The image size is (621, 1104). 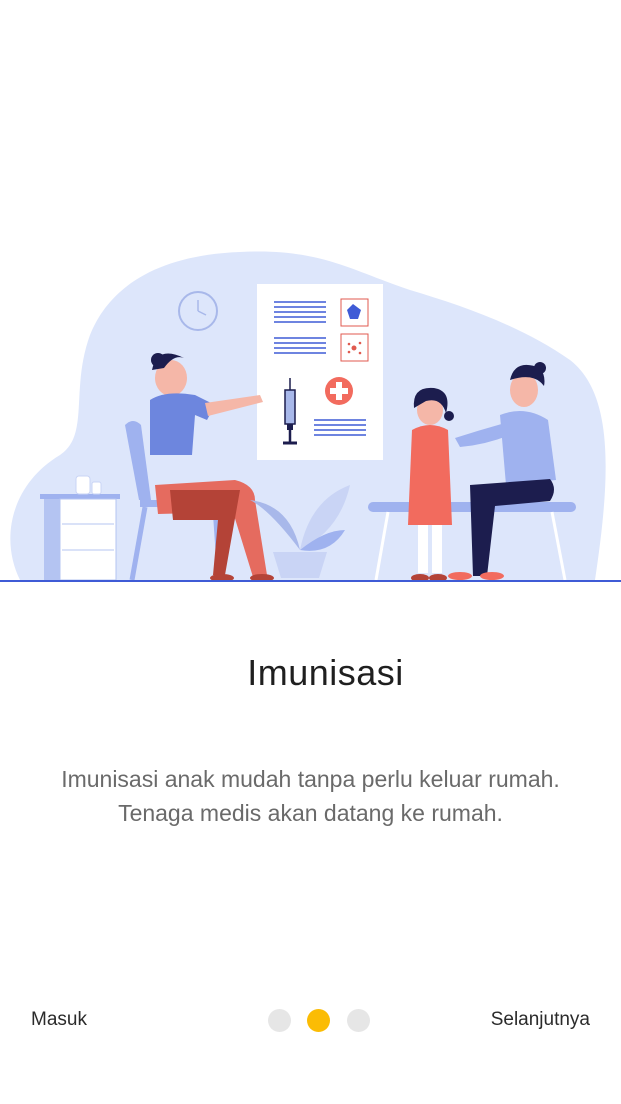 What do you see at coordinates (59, 1020) in the screenshot?
I see `login-button: Masuk` at bounding box center [59, 1020].